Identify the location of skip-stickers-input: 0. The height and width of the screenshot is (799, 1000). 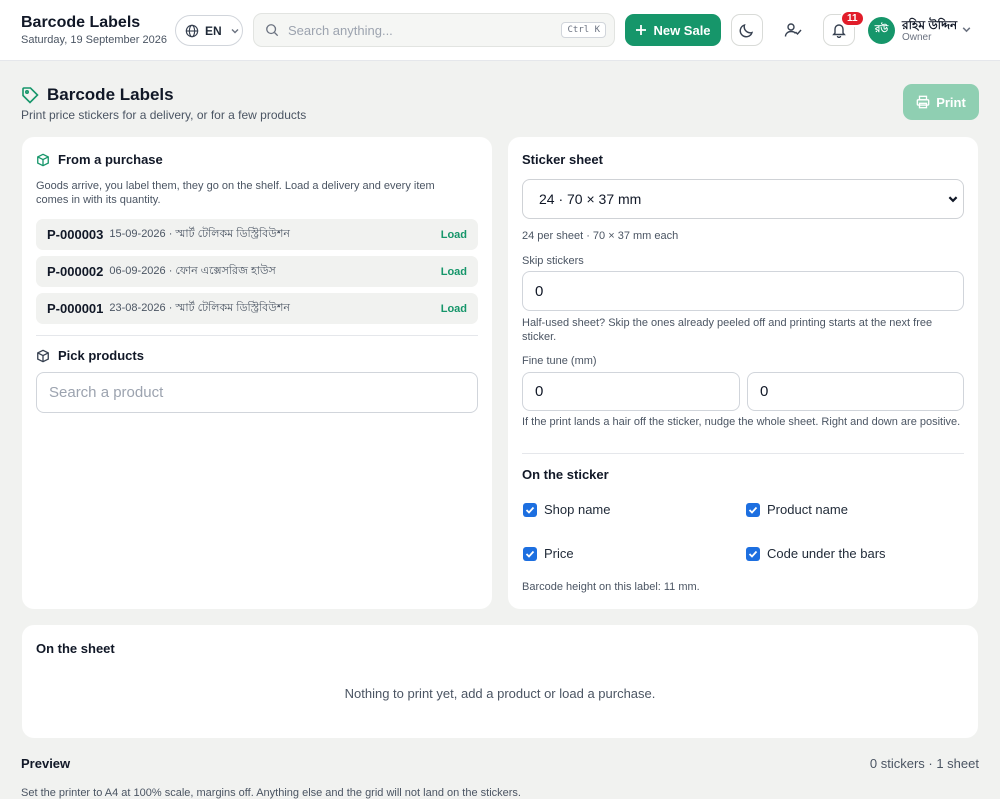
(743, 291).